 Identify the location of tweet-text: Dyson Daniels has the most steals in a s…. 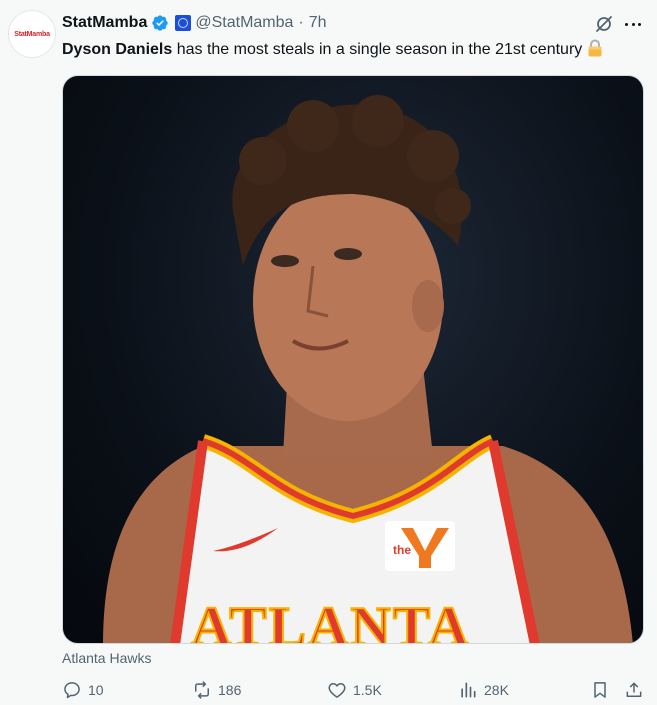
(332, 51).